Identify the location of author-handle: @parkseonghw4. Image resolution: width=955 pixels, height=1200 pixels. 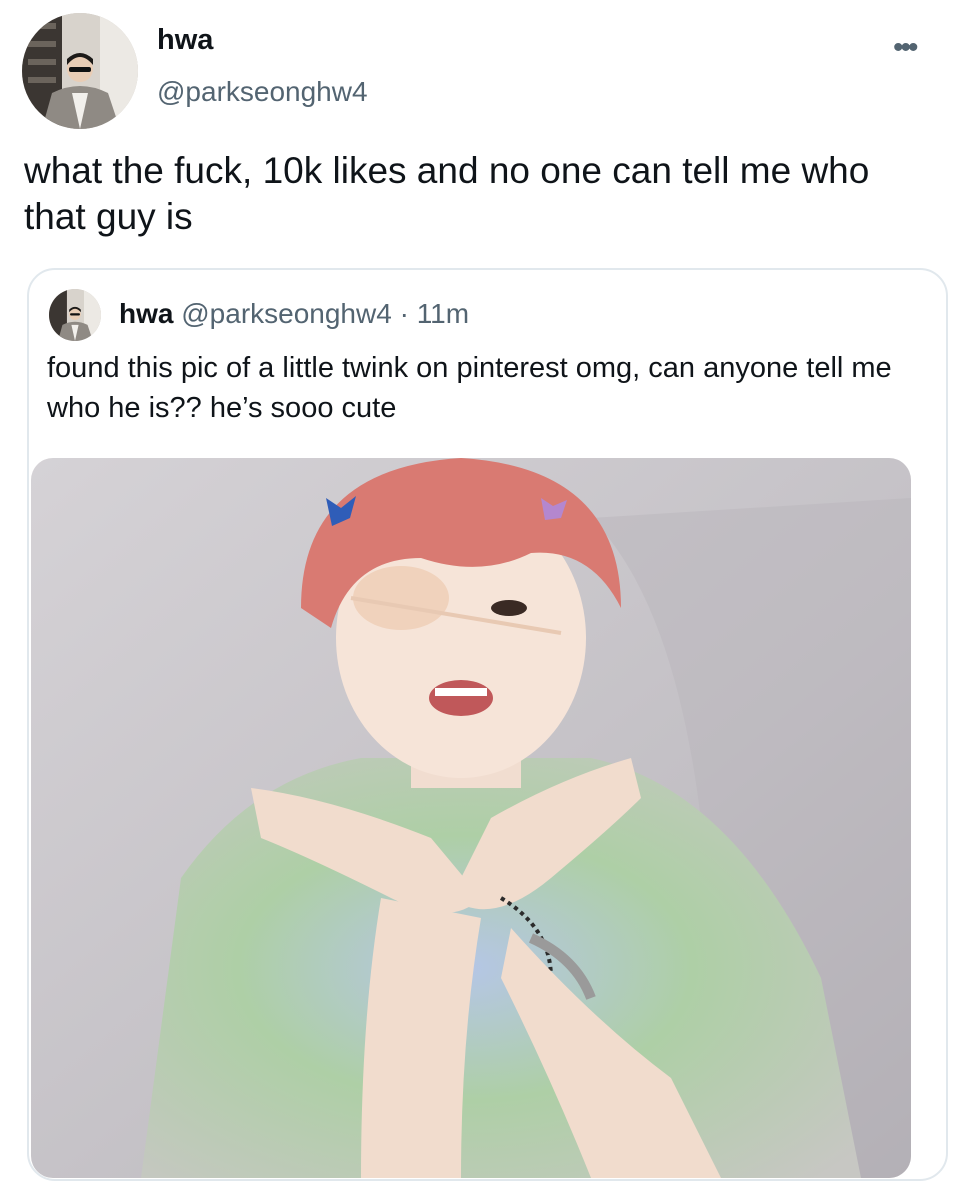
(262, 92).